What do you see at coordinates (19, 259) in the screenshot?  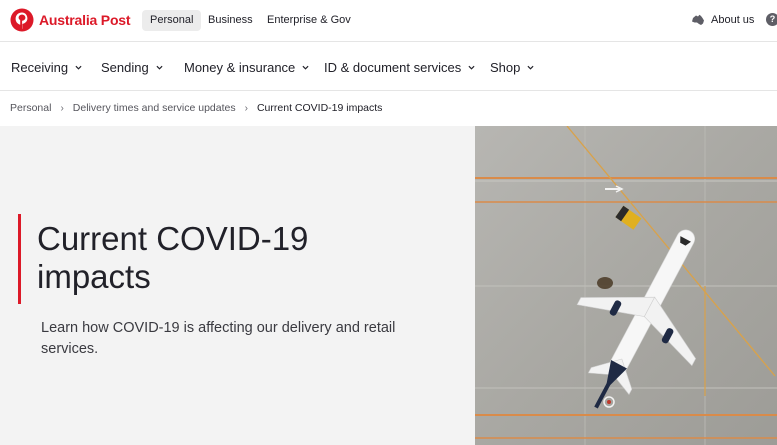 I see `hero-accent-bar` at bounding box center [19, 259].